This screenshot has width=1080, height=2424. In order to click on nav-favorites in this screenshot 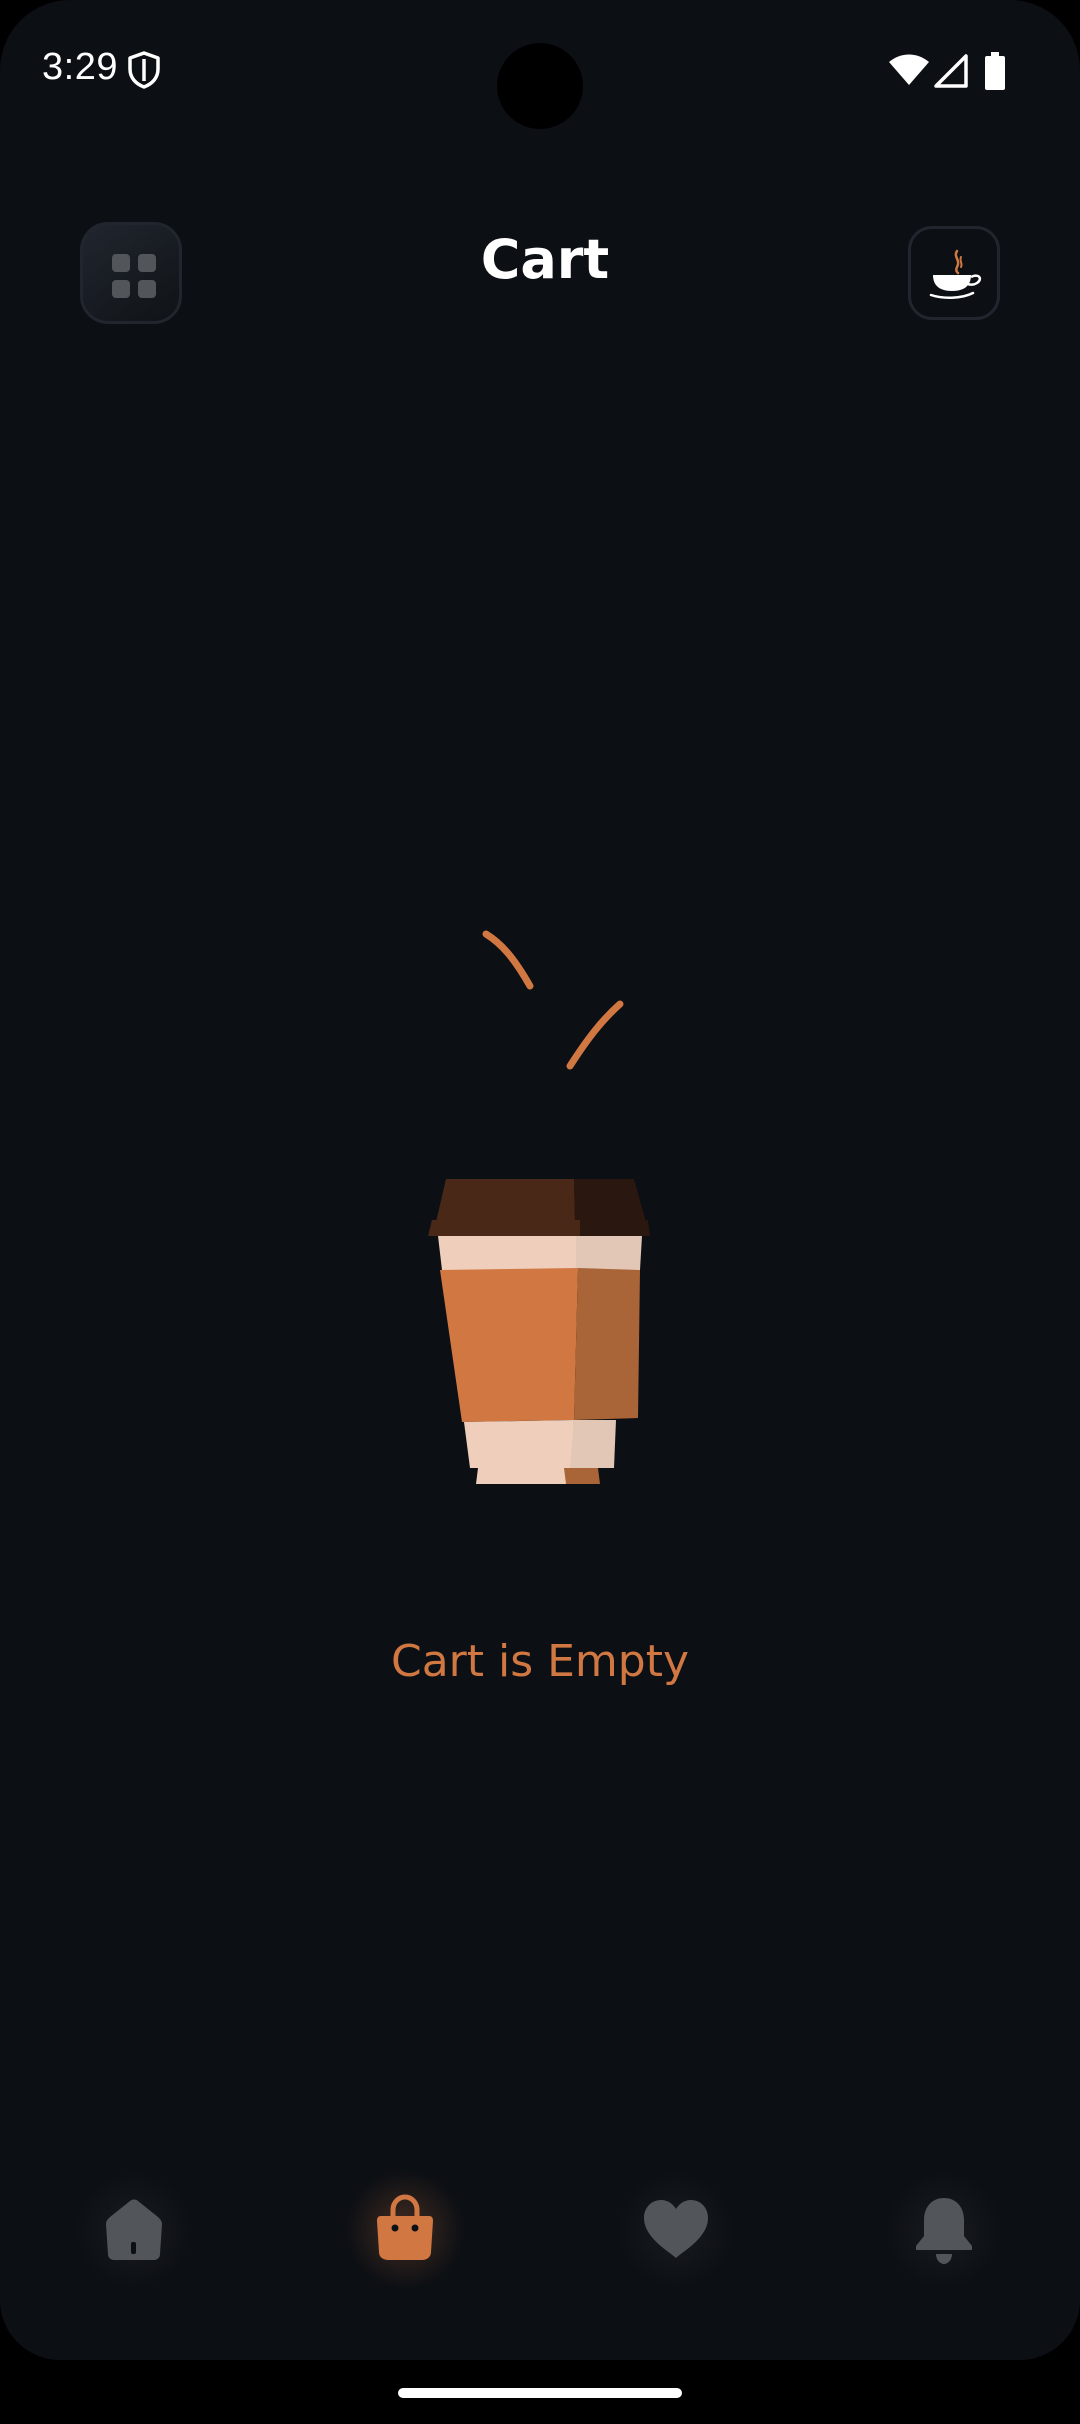, I will do `click(676, 2250)`.